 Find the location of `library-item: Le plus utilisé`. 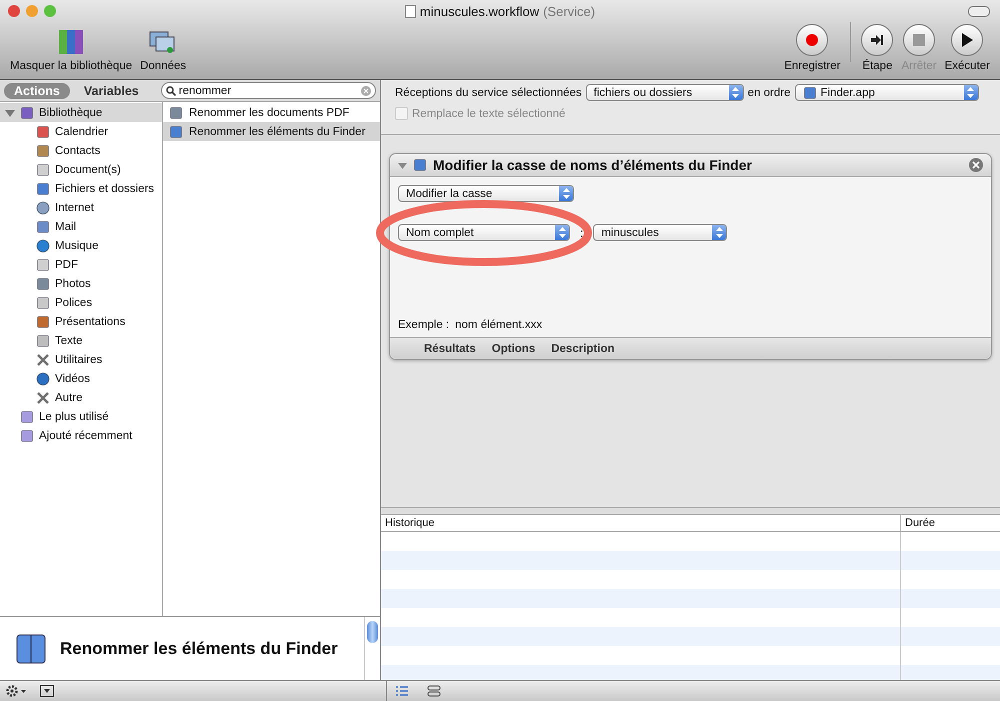

library-item: Le plus utilisé is located at coordinates (81, 416).